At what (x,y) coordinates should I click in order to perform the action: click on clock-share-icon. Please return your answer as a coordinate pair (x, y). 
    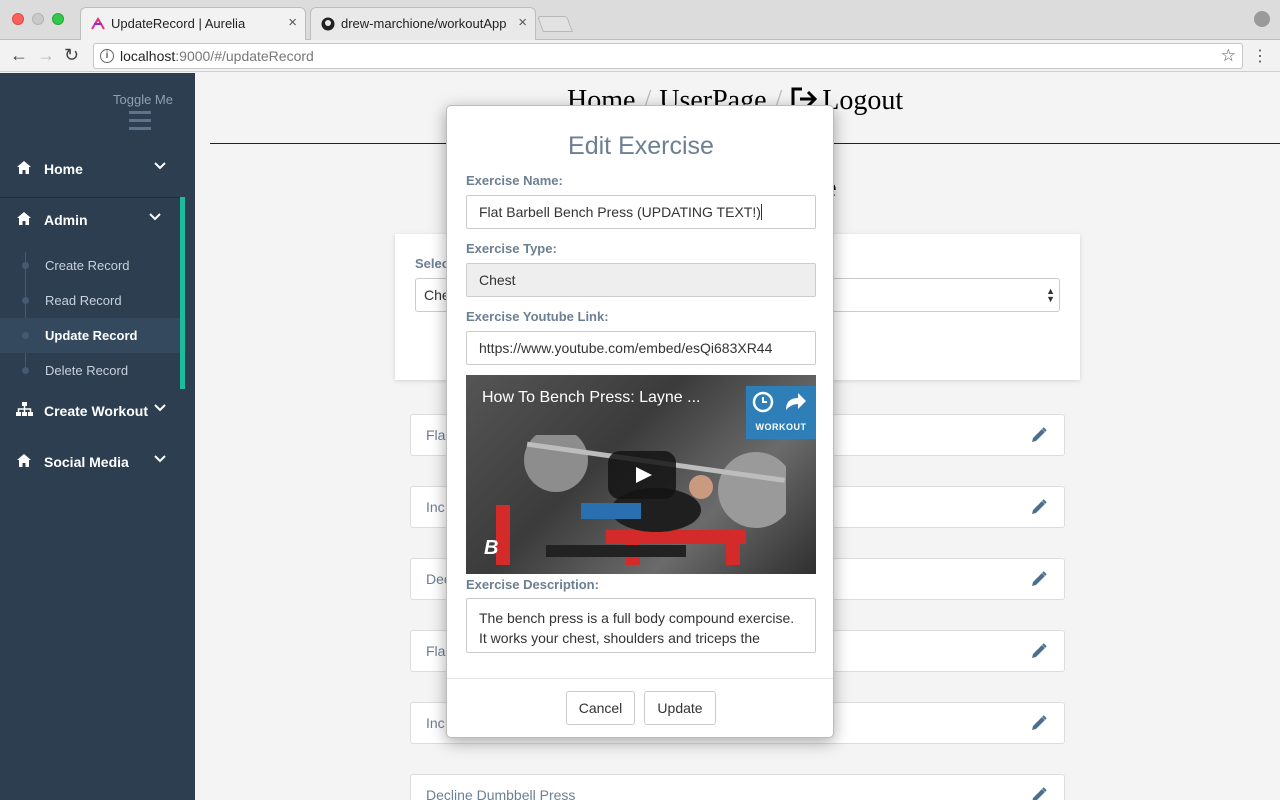
    Looking at the image, I should click on (779, 402).